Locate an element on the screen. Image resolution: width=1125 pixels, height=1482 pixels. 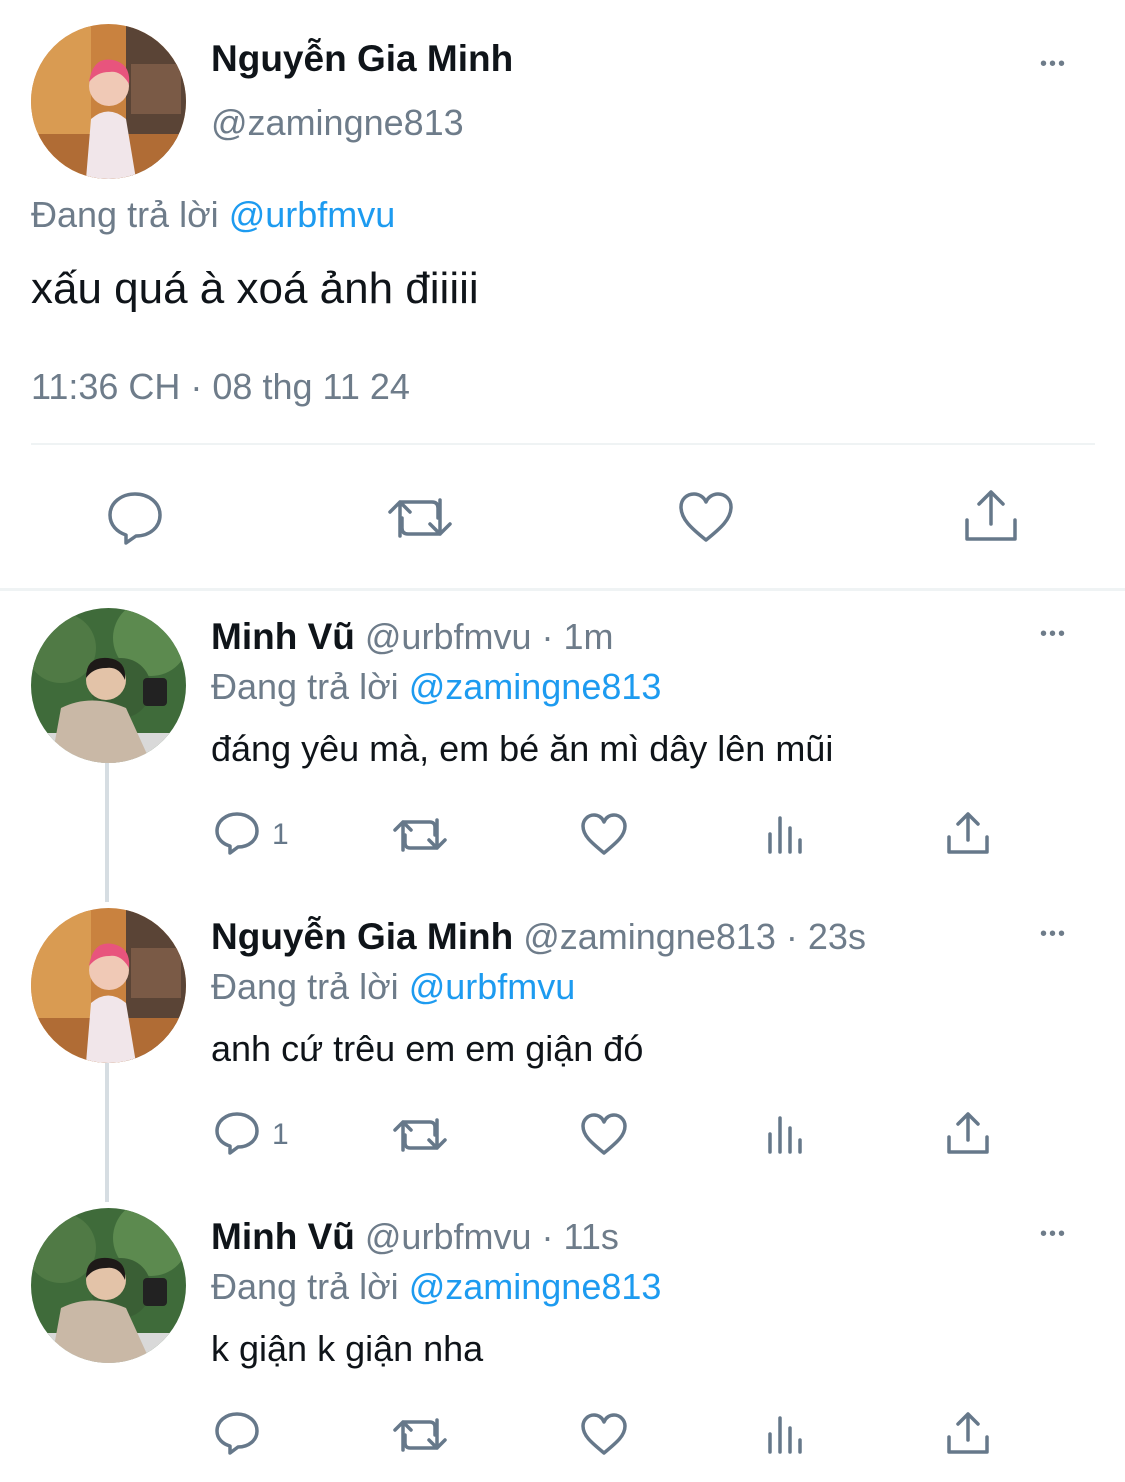
reply-text: đáng yêu mà, em bé ăn mì dây lên mũi is located at coordinates (522, 748).